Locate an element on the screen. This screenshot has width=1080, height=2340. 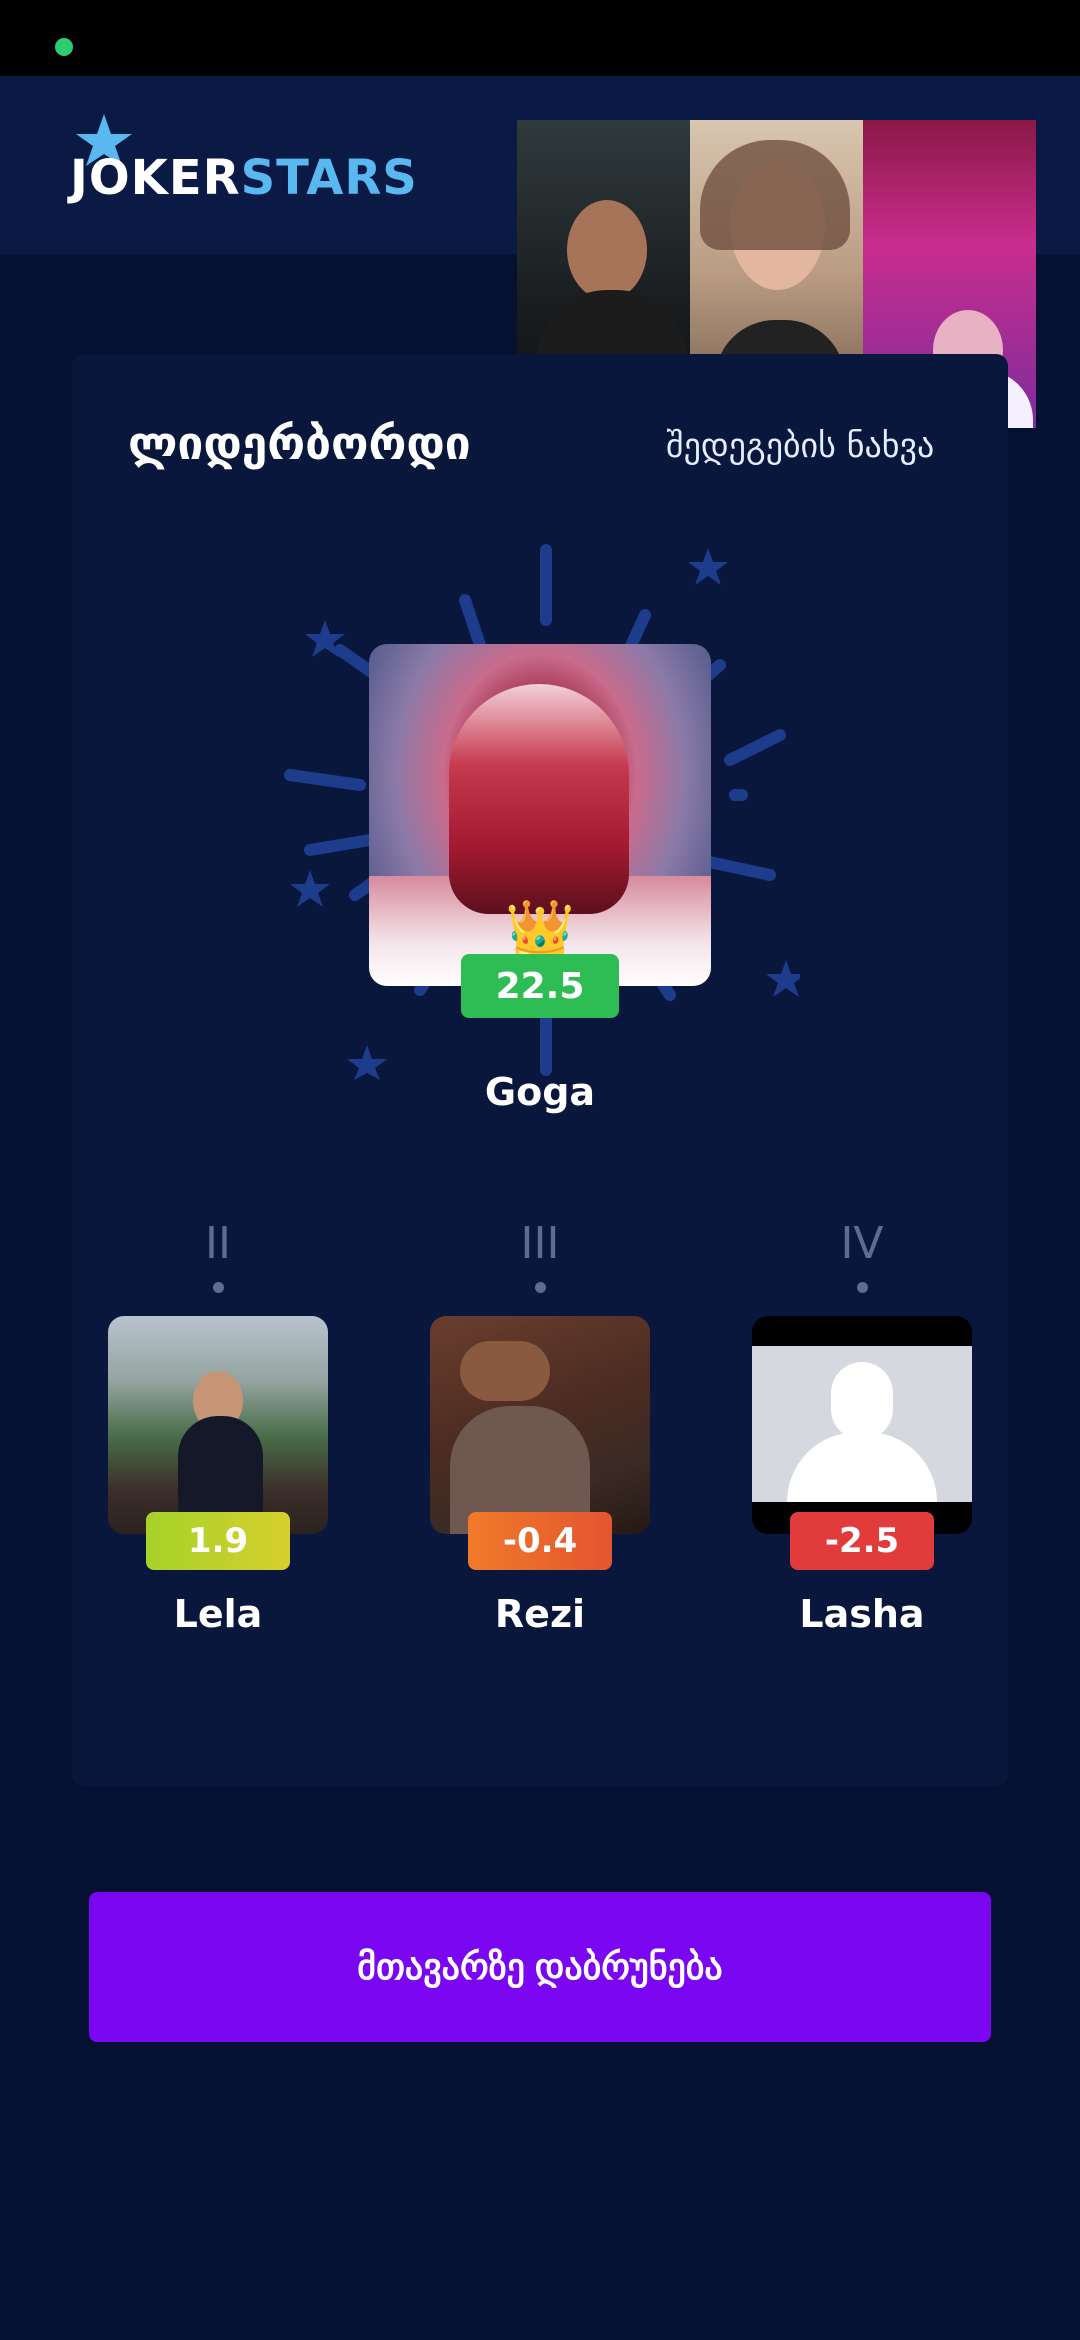
player-name-lasha: Lasha is located at coordinates (862, 1614).